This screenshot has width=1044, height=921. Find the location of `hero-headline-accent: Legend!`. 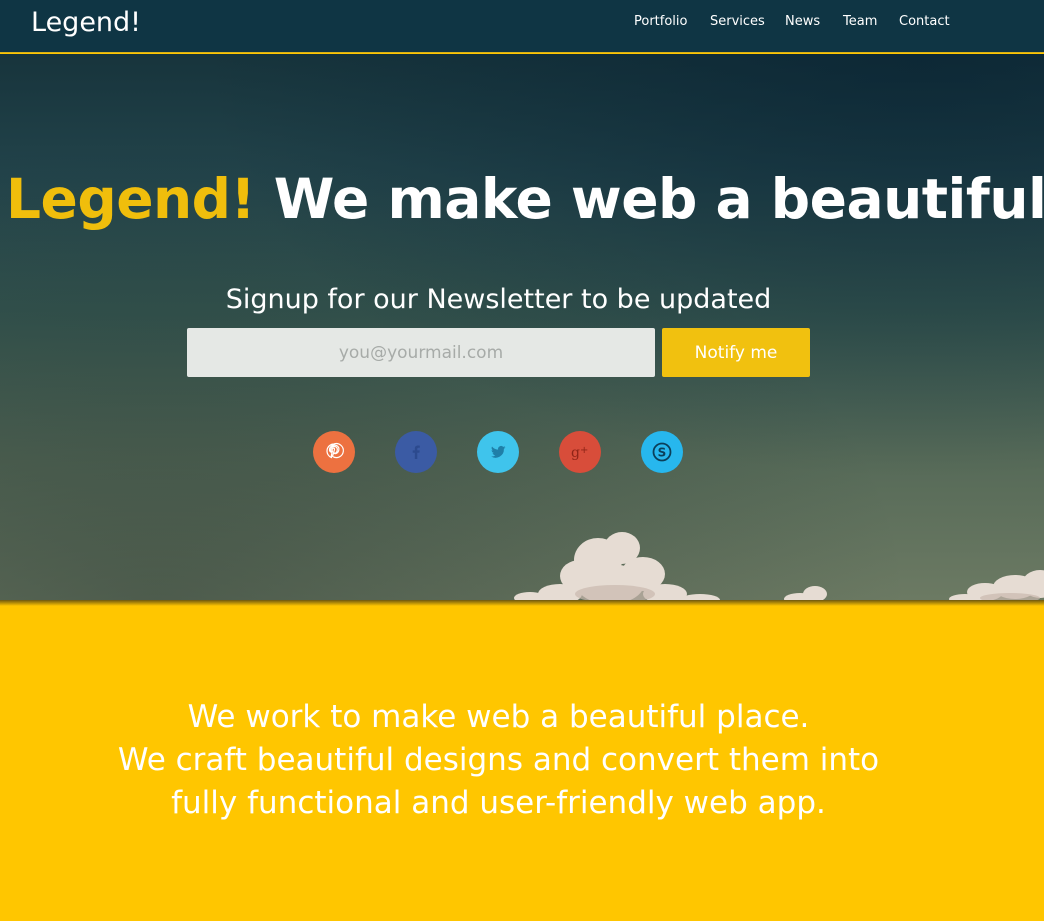

hero-headline-accent: Legend! is located at coordinates (131, 199).